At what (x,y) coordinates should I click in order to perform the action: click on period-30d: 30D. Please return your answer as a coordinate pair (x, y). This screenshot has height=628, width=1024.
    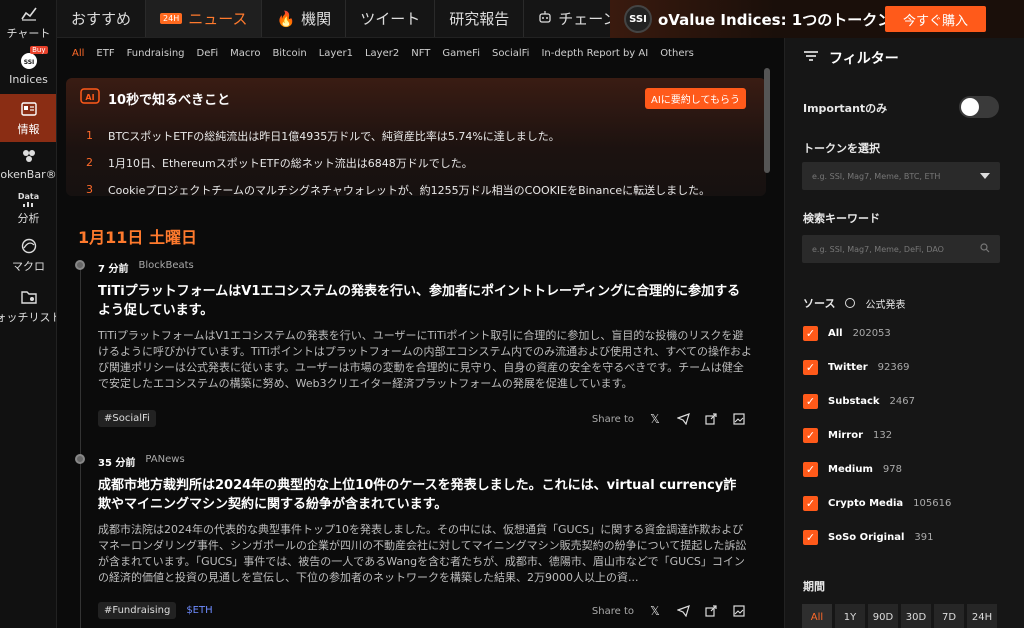
    Looking at the image, I should click on (916, 616).